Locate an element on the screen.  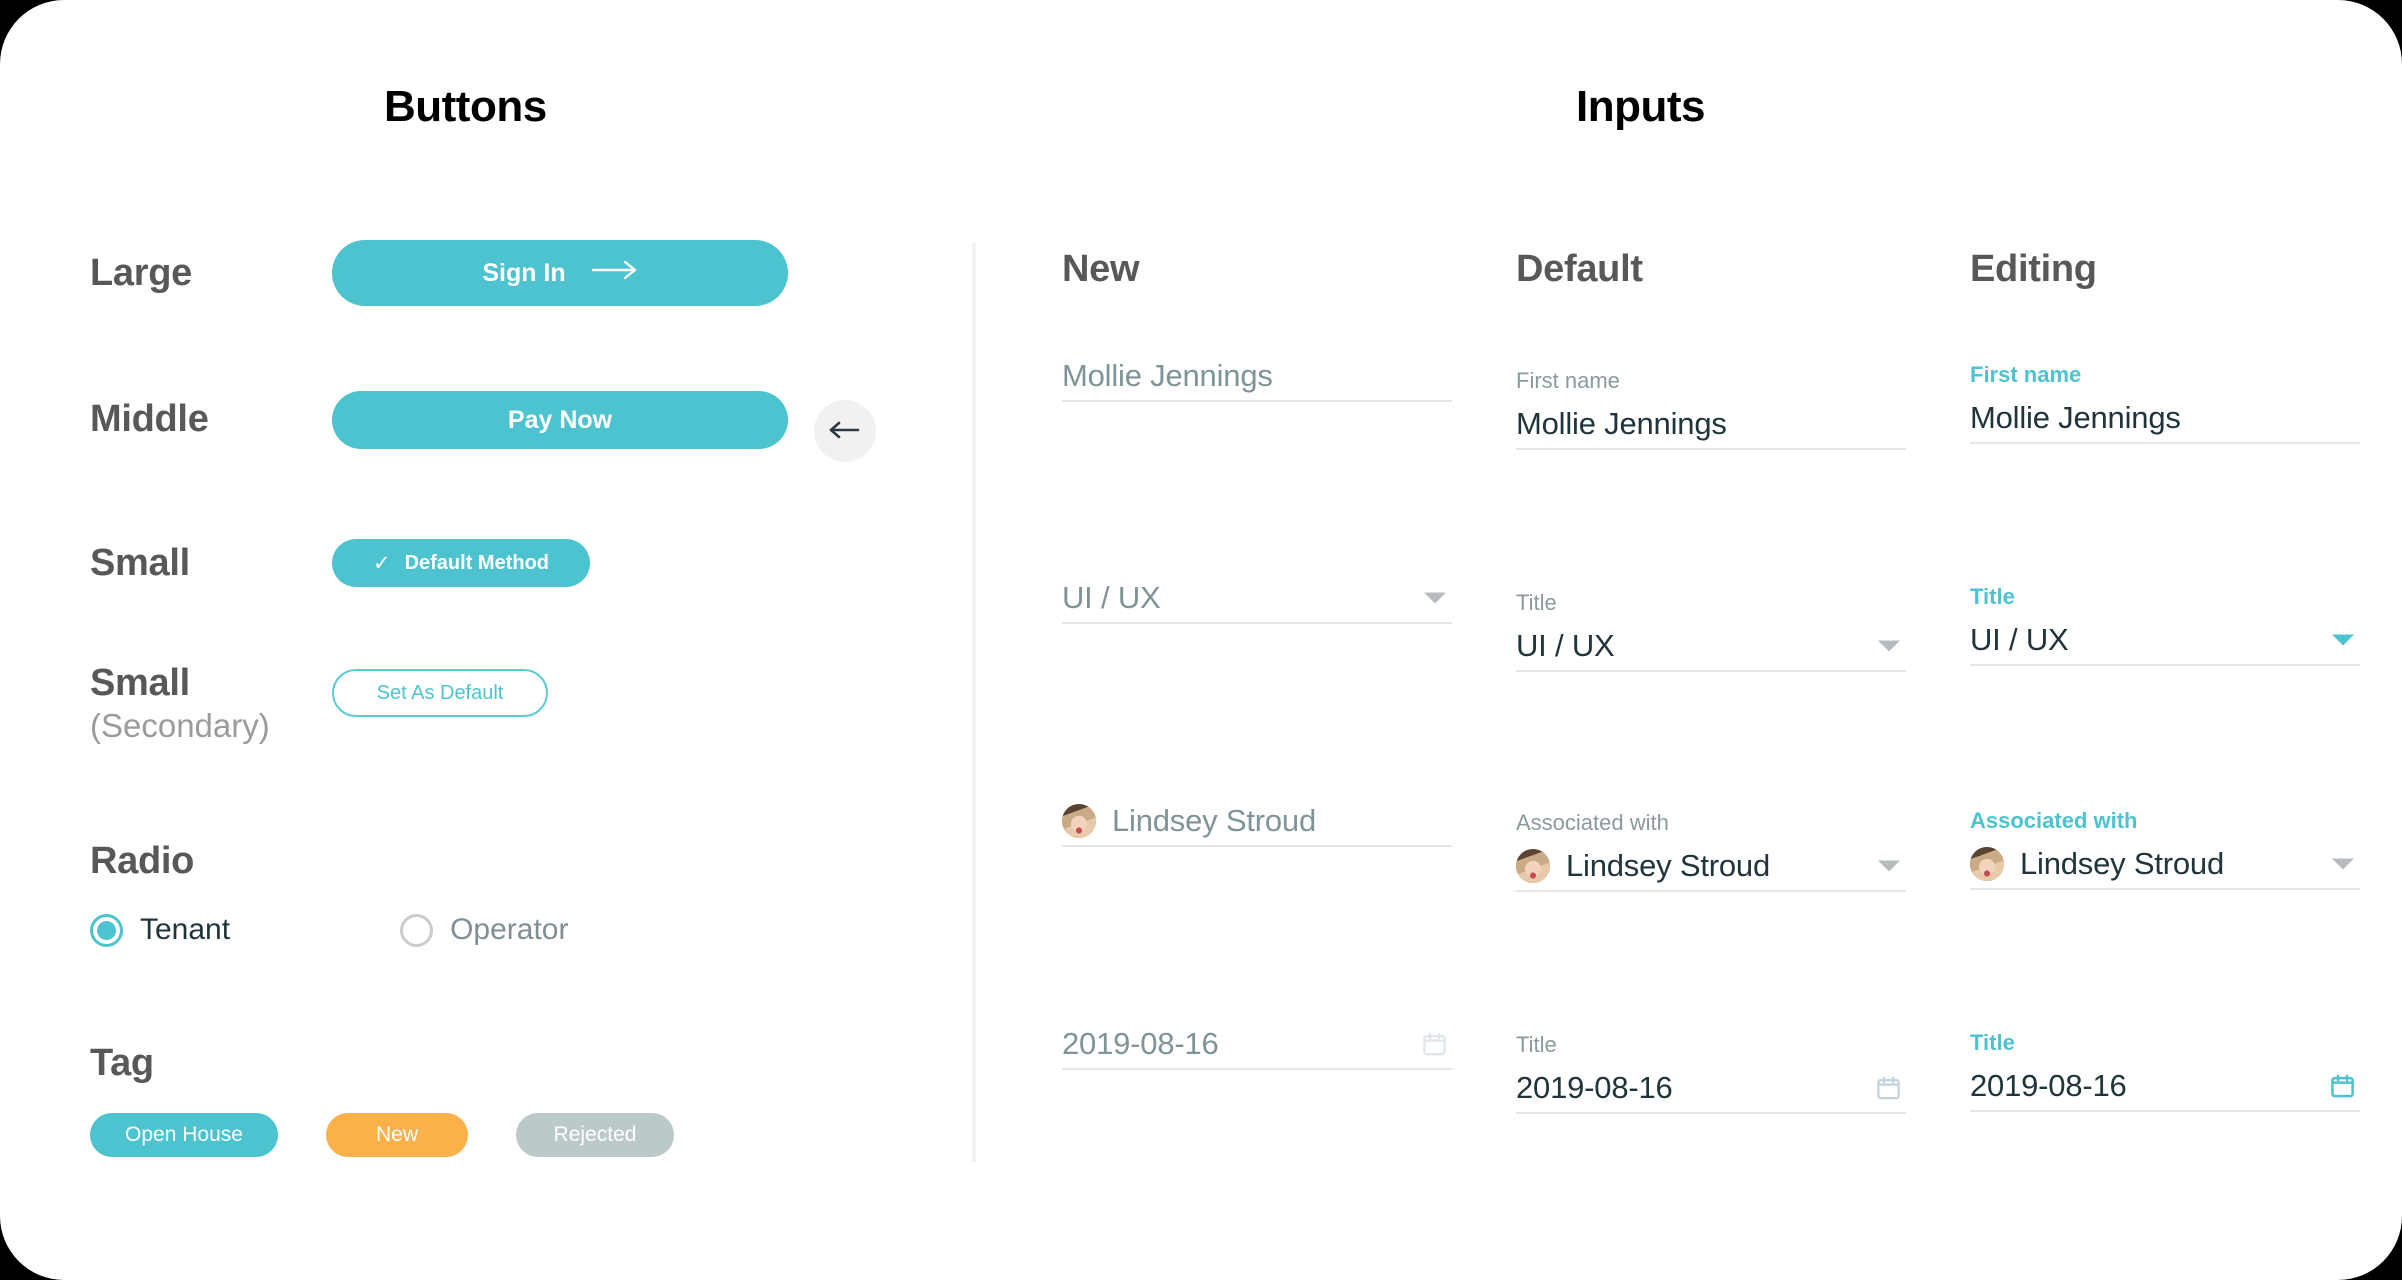
field-new-first-name: Mollie Jennings is located at coordinates (1257, 377).